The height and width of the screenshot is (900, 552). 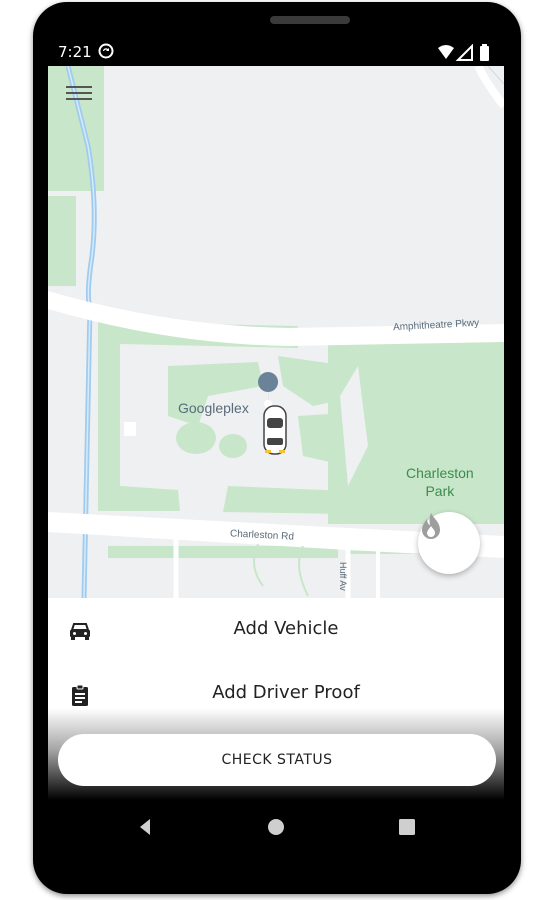 I want to click on speaker-grille, so click(x=310, y=20).